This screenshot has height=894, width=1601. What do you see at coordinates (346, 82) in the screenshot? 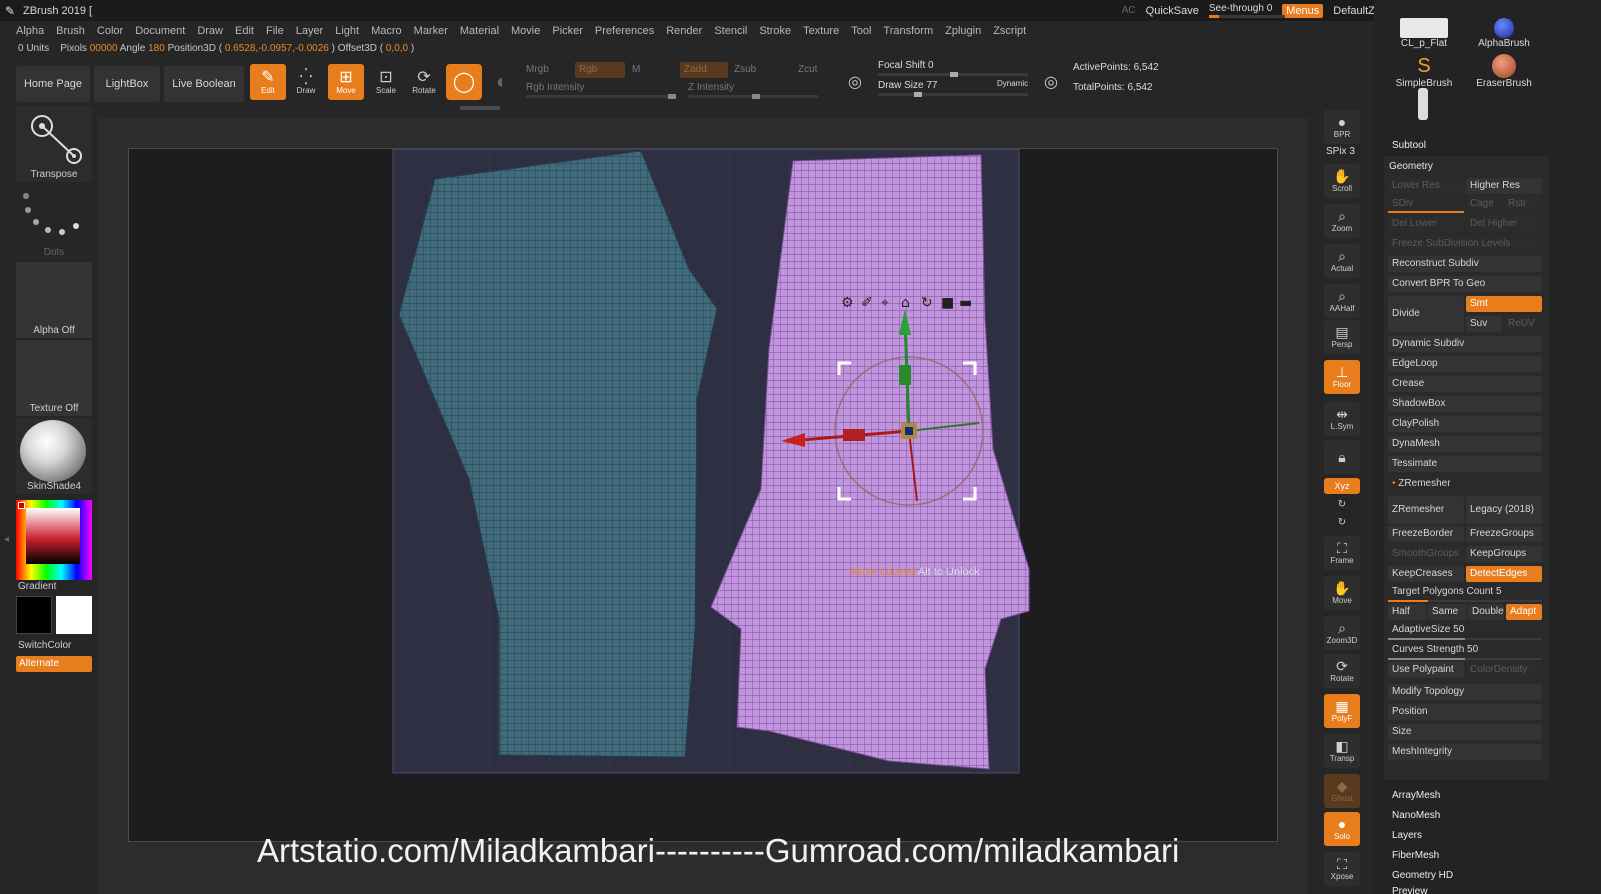
I see `move-mode-button: ⊞ Move` at bounding box center [346, 82].